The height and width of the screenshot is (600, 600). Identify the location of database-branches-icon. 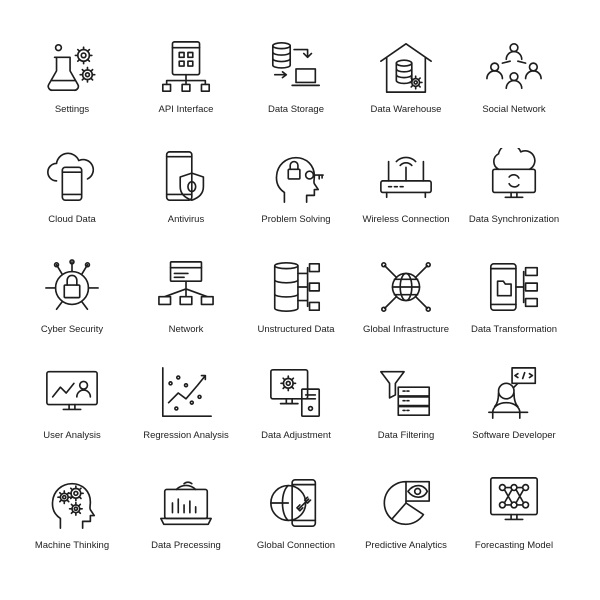
(297, 287).